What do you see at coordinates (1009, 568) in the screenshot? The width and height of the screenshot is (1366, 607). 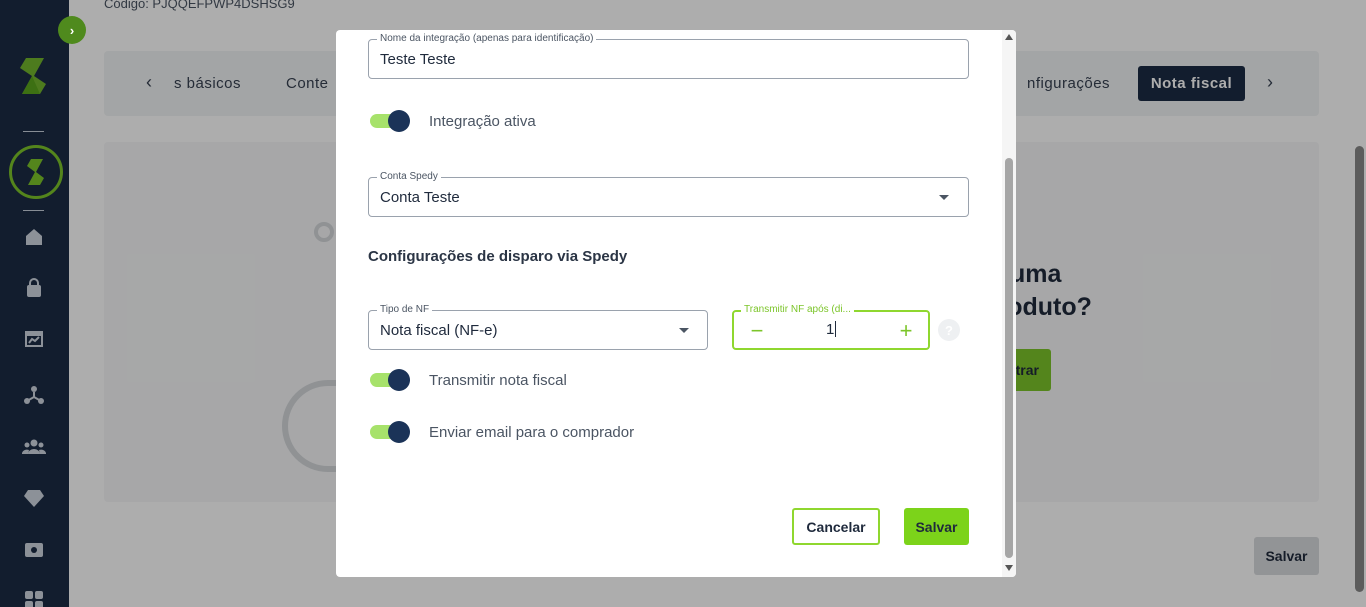 I see `scroll-down-icon` at bounding box center [1009, 568].